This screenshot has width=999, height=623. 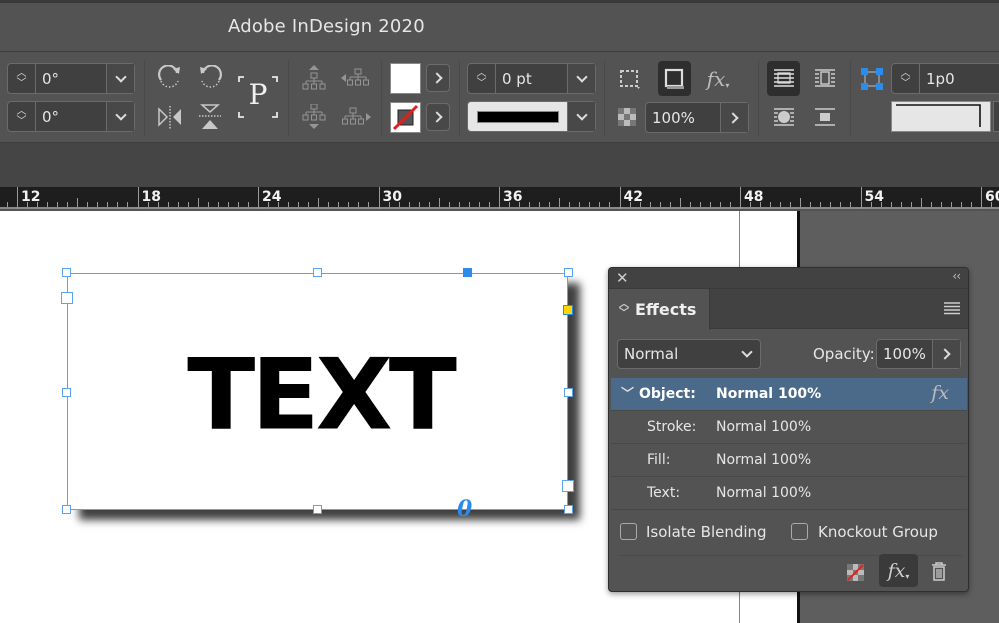 I want to click on delete-effect-icon, so click(x=939, y=573).